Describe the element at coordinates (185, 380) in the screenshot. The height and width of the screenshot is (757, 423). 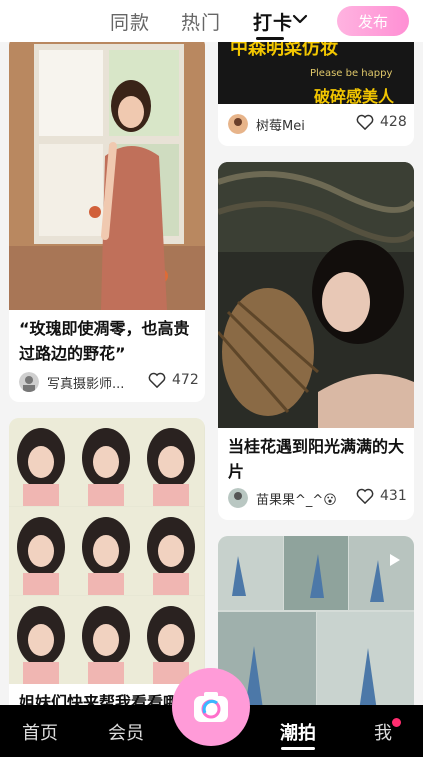
I see `like-count-value: 472` at that location.